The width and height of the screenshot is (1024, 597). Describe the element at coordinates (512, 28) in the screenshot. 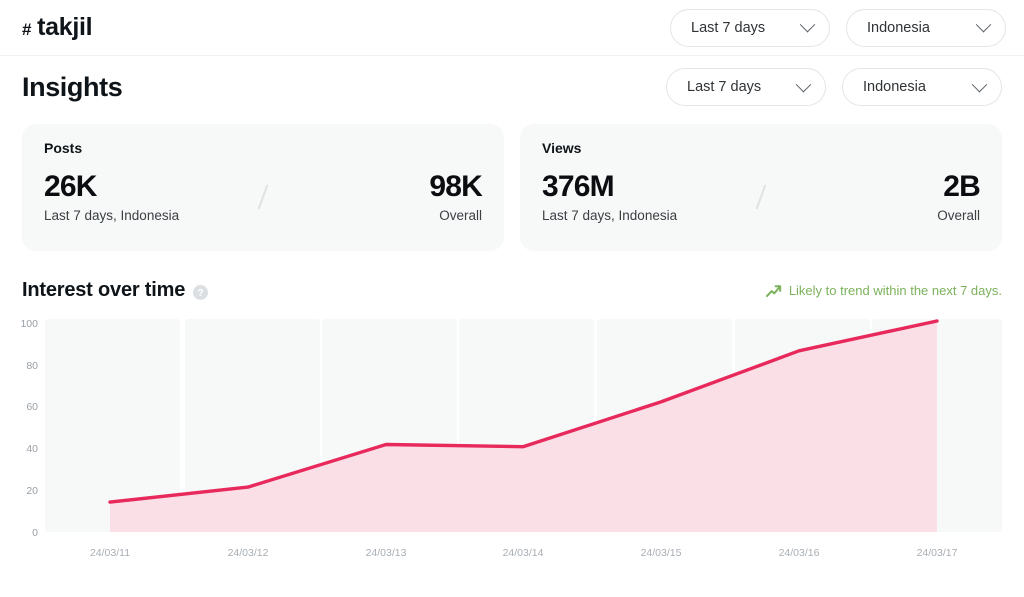

I see `top-bar: # takjil Last 7 days Indonesia` at that location.